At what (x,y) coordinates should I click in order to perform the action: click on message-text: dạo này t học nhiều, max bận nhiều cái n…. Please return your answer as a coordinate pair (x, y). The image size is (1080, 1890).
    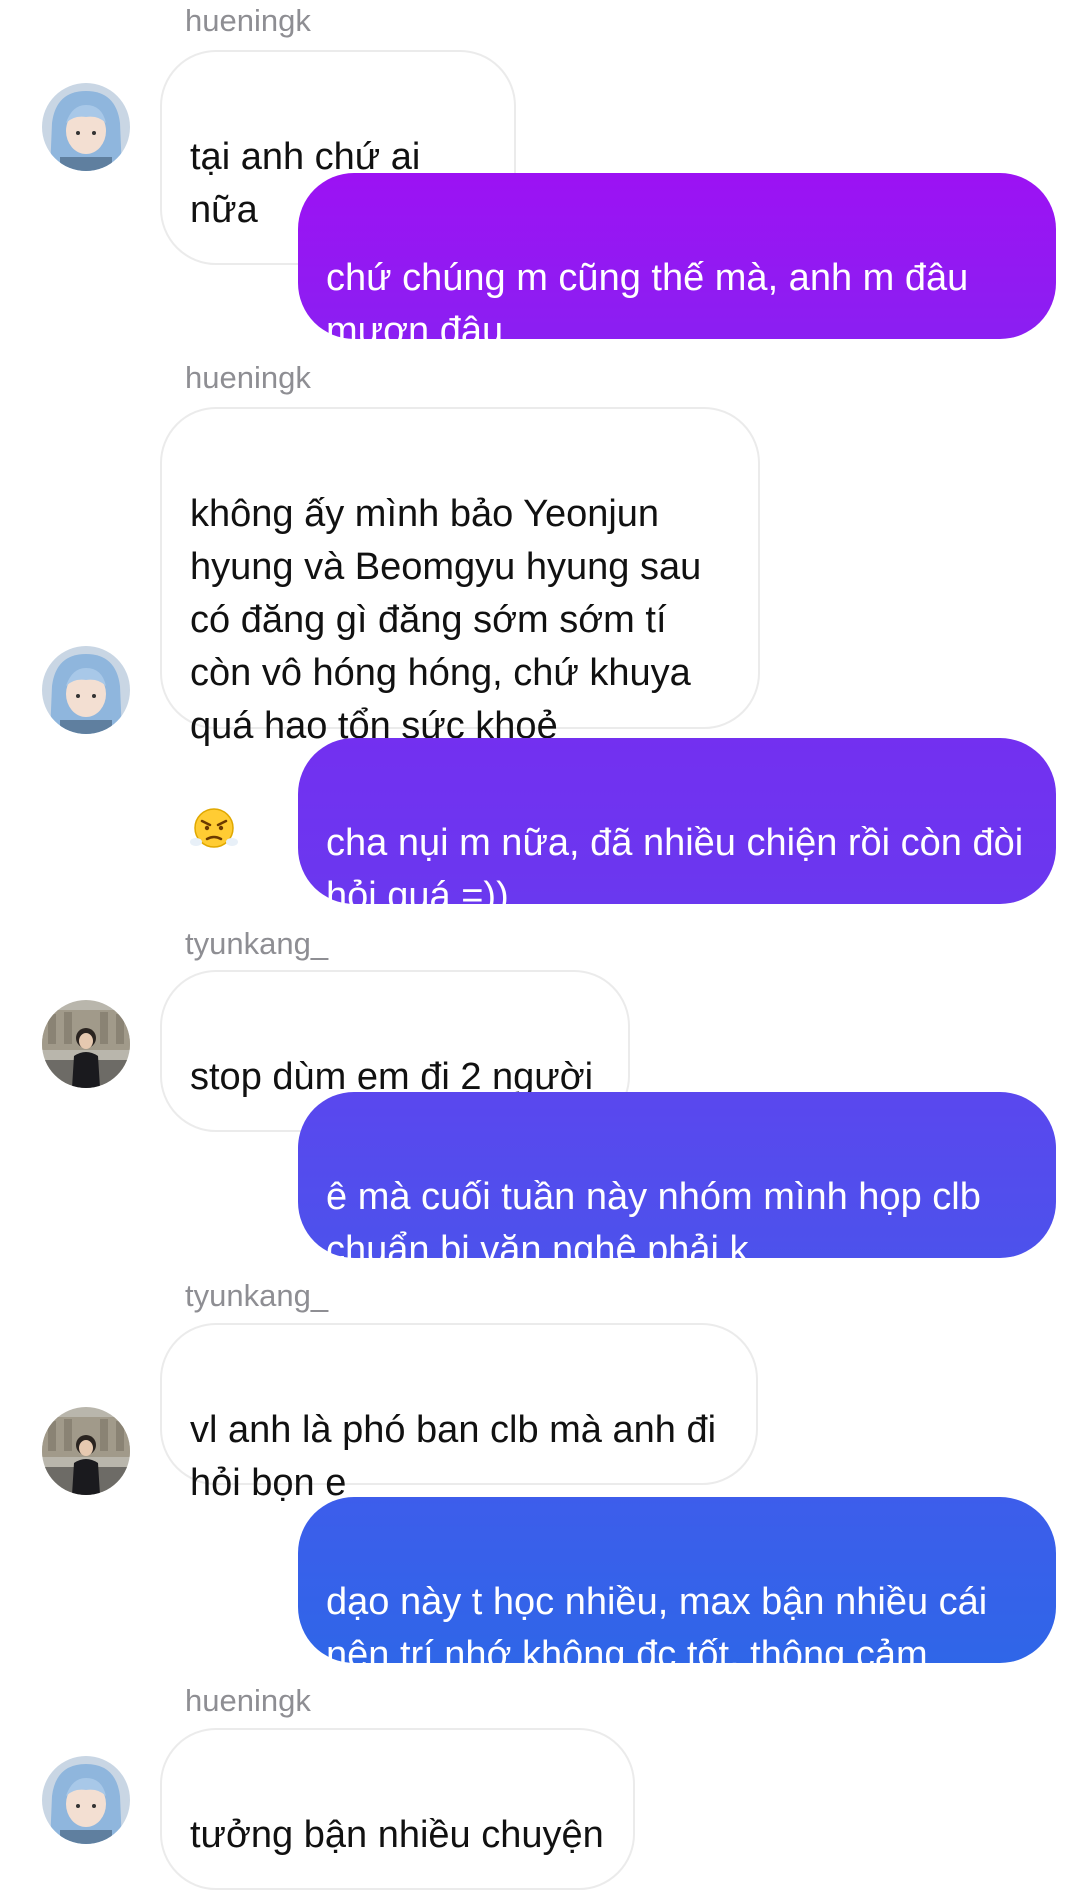
    Looking at the image, I should click on (657, 1628).